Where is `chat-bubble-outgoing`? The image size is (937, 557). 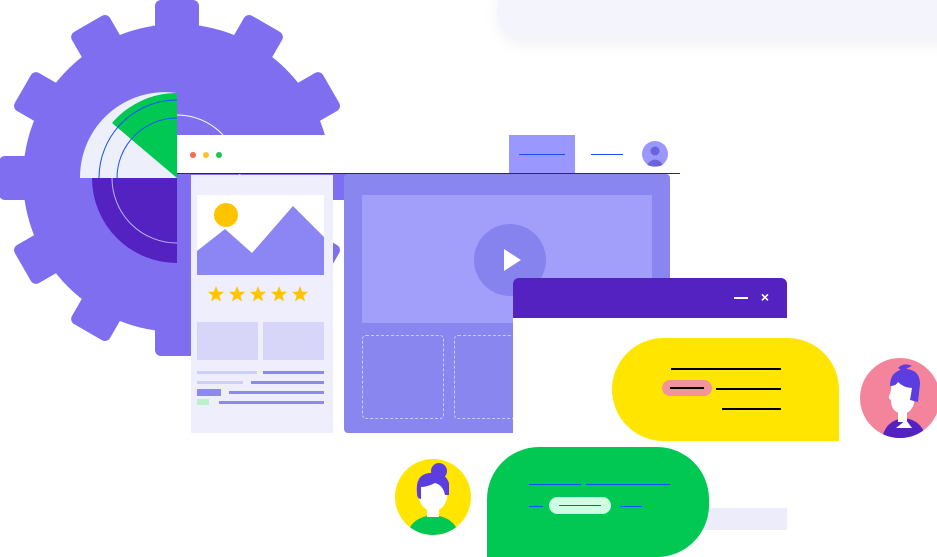
chat-bubble-outgoing is located at coordinates (598, 502).